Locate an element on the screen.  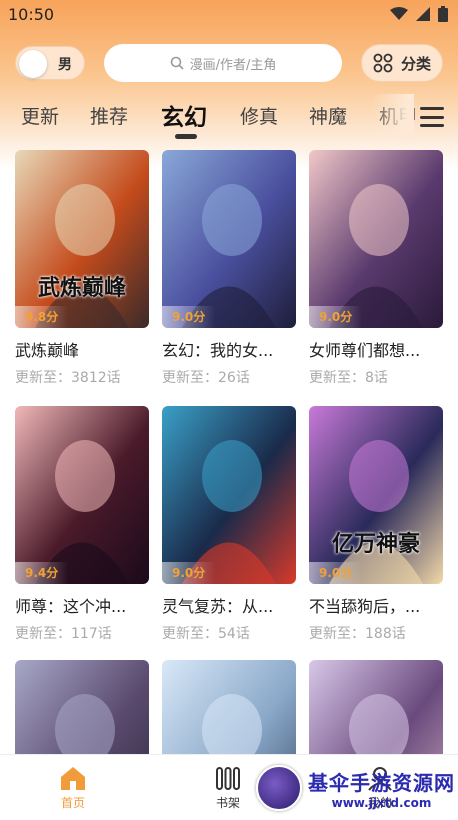
comic-card: 武炼巅峰 9.8分 武炼巅峰 更新至：3812话 is located at coordinates (82, 268).